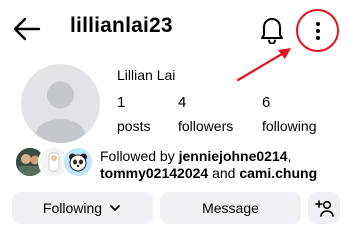  I want to click on more-options-button, so click(318, 31).